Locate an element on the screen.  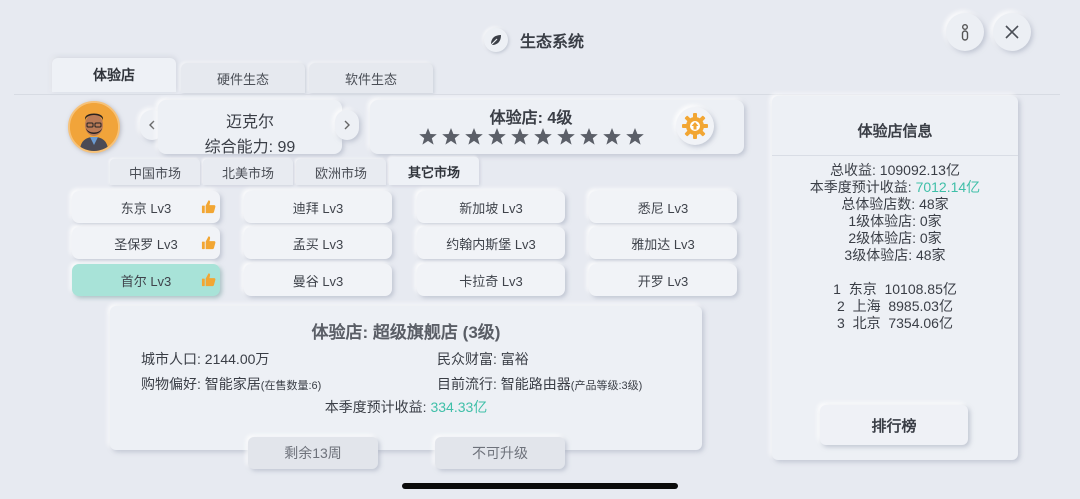
city-label: 雅加达 Lv3 is located at coordinates (663, 244).